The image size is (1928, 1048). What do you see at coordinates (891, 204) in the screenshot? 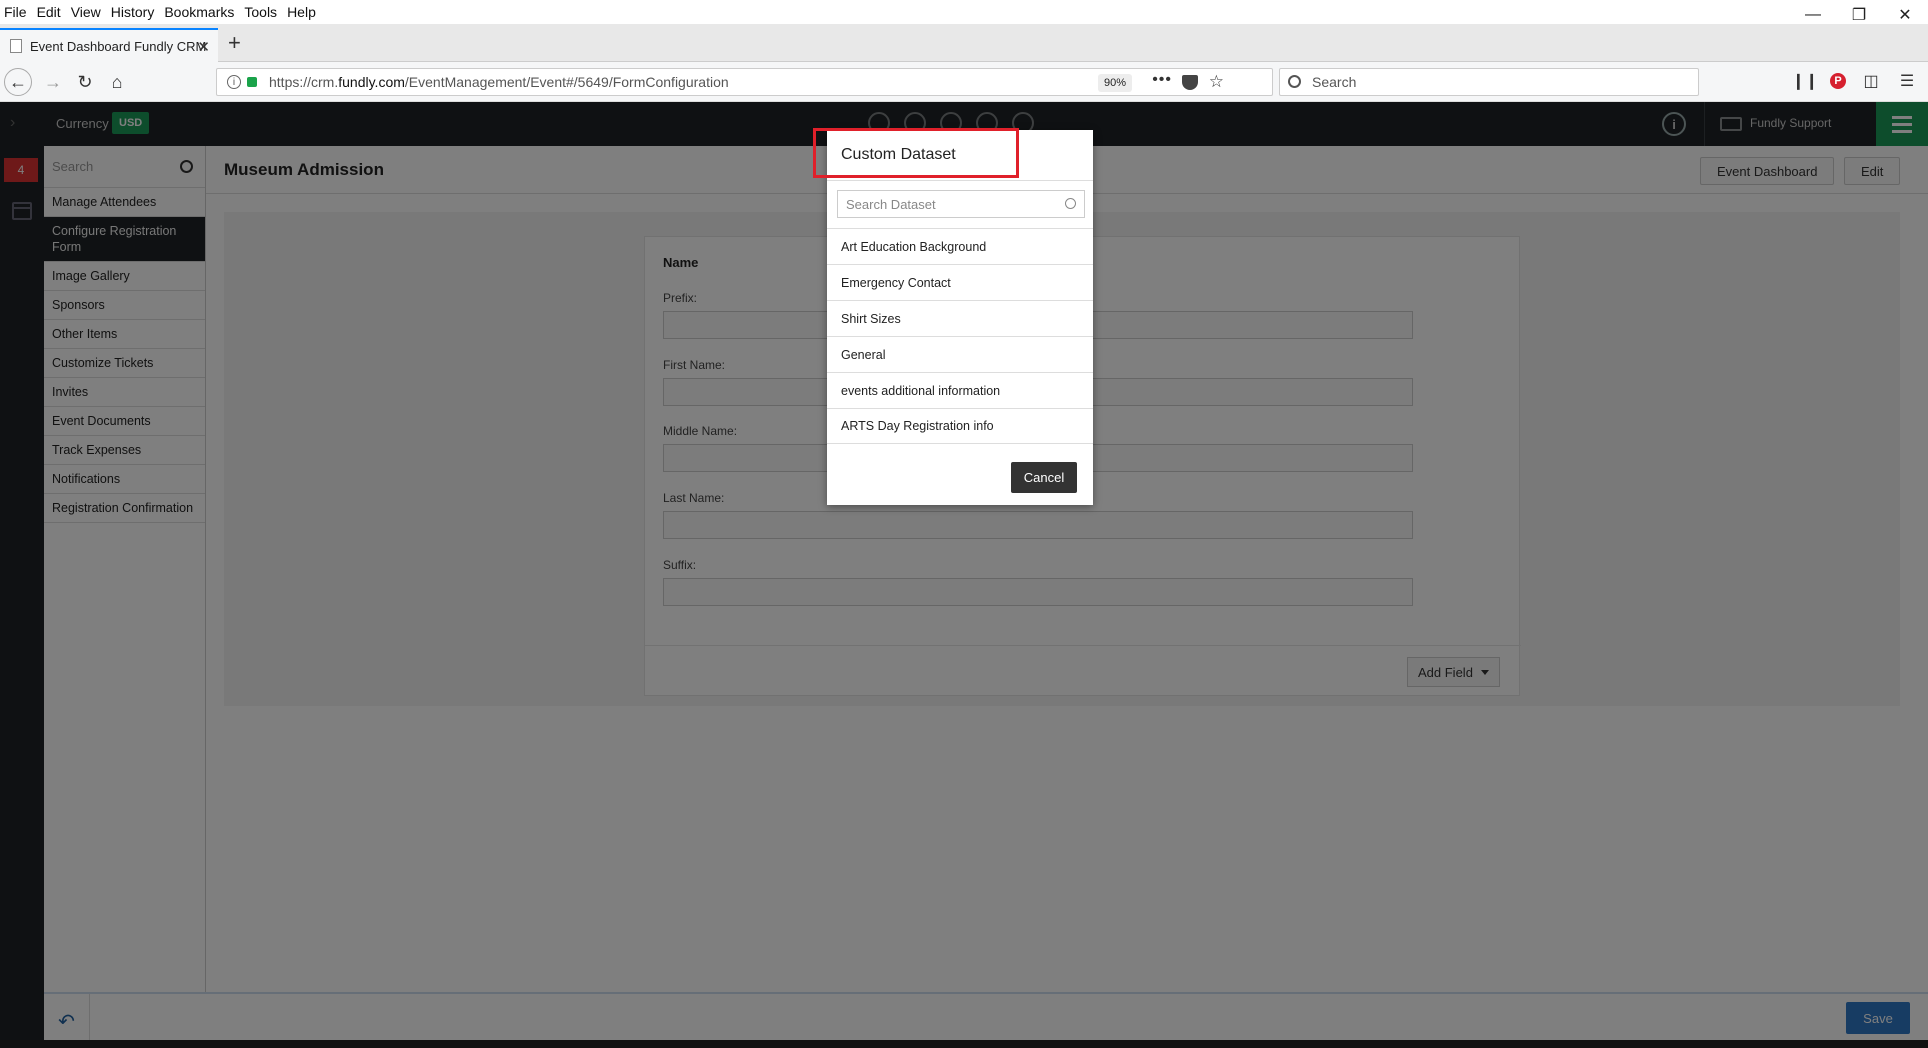
I see `dataset-search-placeholder: Search Dataset` at bounding box center [891, 204].